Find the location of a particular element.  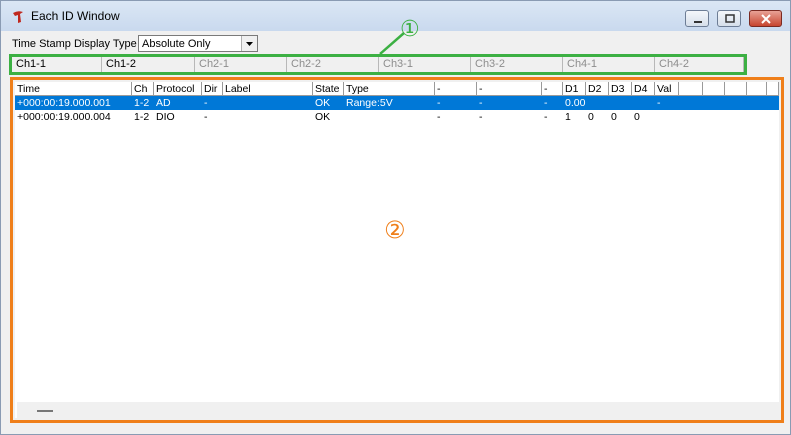

close-icon is located at coordinates (766, 19).